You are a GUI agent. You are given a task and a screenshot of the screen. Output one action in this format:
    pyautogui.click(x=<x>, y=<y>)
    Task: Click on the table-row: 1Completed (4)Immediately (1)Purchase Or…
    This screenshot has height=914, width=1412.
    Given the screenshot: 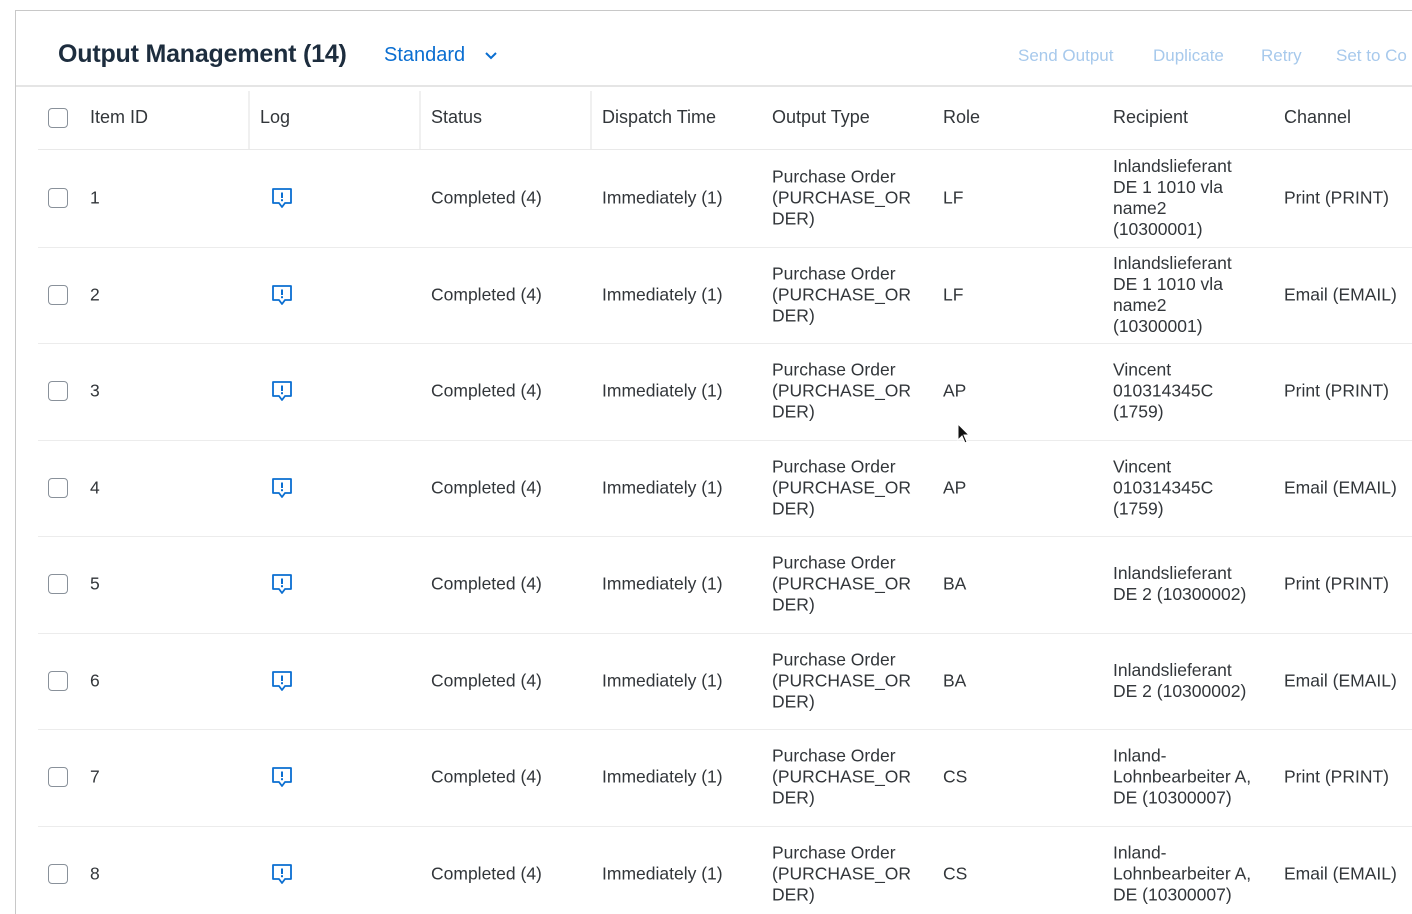 What is the action you would take?
    pyautogui.click(x=725, y=199)
    